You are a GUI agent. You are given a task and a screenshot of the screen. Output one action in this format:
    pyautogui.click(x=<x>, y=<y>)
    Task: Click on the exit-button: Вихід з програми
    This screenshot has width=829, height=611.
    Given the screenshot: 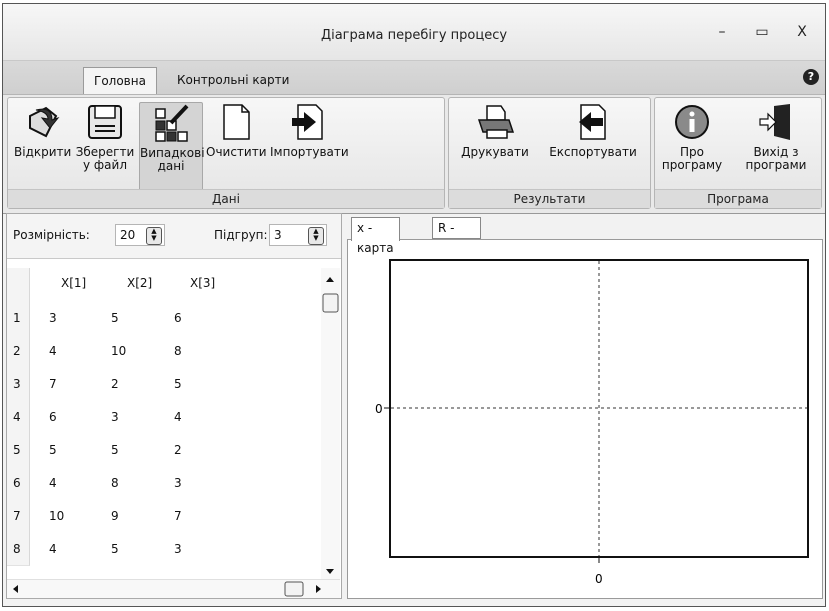 What is the action you would take?
    pyautogui.click(x=776, y=137)
    